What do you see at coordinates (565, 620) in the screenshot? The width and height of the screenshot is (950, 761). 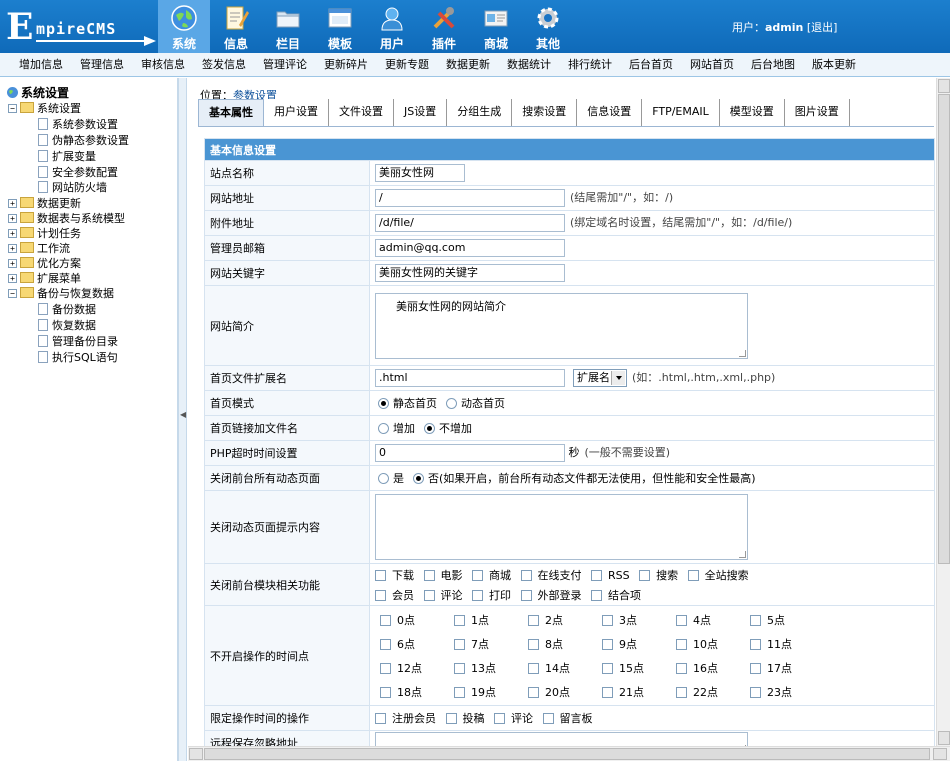 I see `chk-hour: 2点` at bounding box center [565, 620].